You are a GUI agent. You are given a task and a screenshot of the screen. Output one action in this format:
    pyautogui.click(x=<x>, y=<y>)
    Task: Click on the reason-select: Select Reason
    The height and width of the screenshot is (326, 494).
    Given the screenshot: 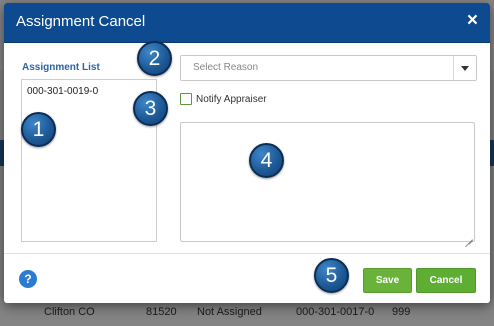 What is the action you would take?
    pyautogui.click(x=328, y=68)
    